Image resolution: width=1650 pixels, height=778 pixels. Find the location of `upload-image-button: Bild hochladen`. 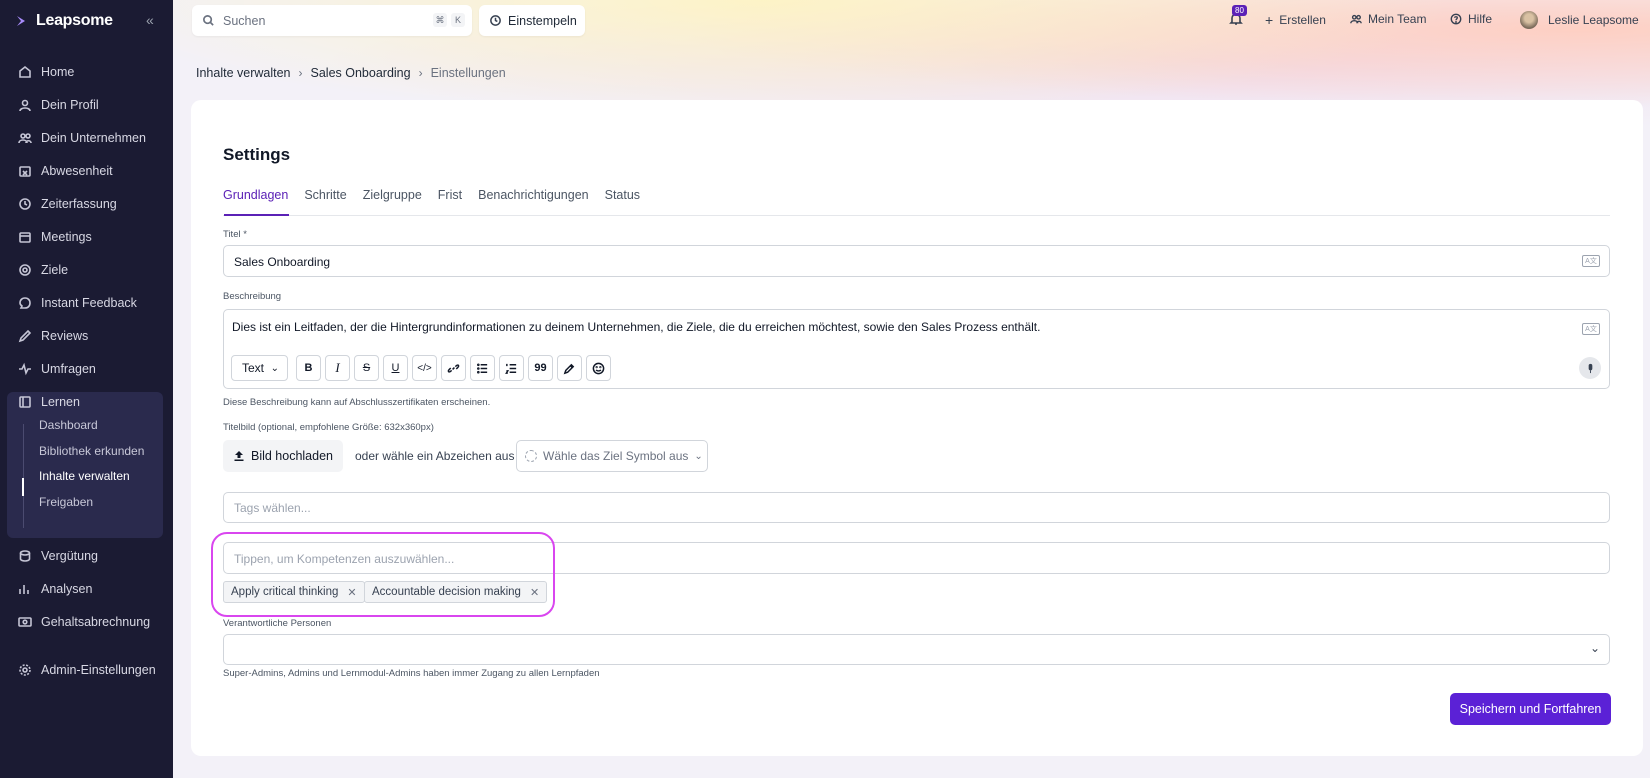

upload-image-button: Bild hochladen is located at coordinates (283, 456).